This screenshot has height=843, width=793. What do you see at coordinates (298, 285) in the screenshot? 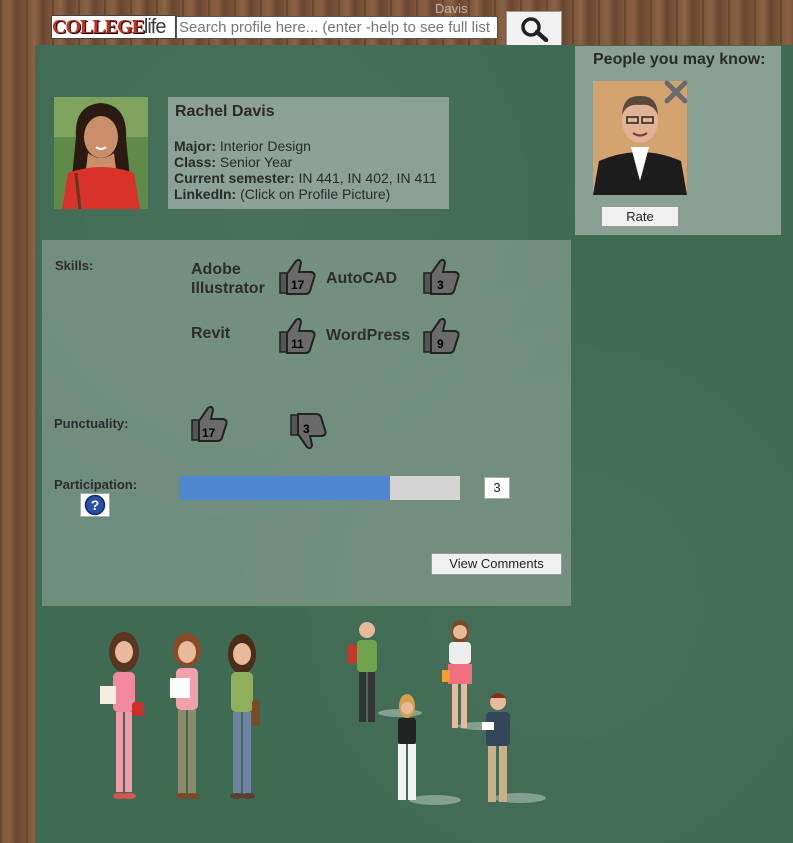
I see `skill-count-adobe-illustrator: 17` at bounding box center [298, 285].